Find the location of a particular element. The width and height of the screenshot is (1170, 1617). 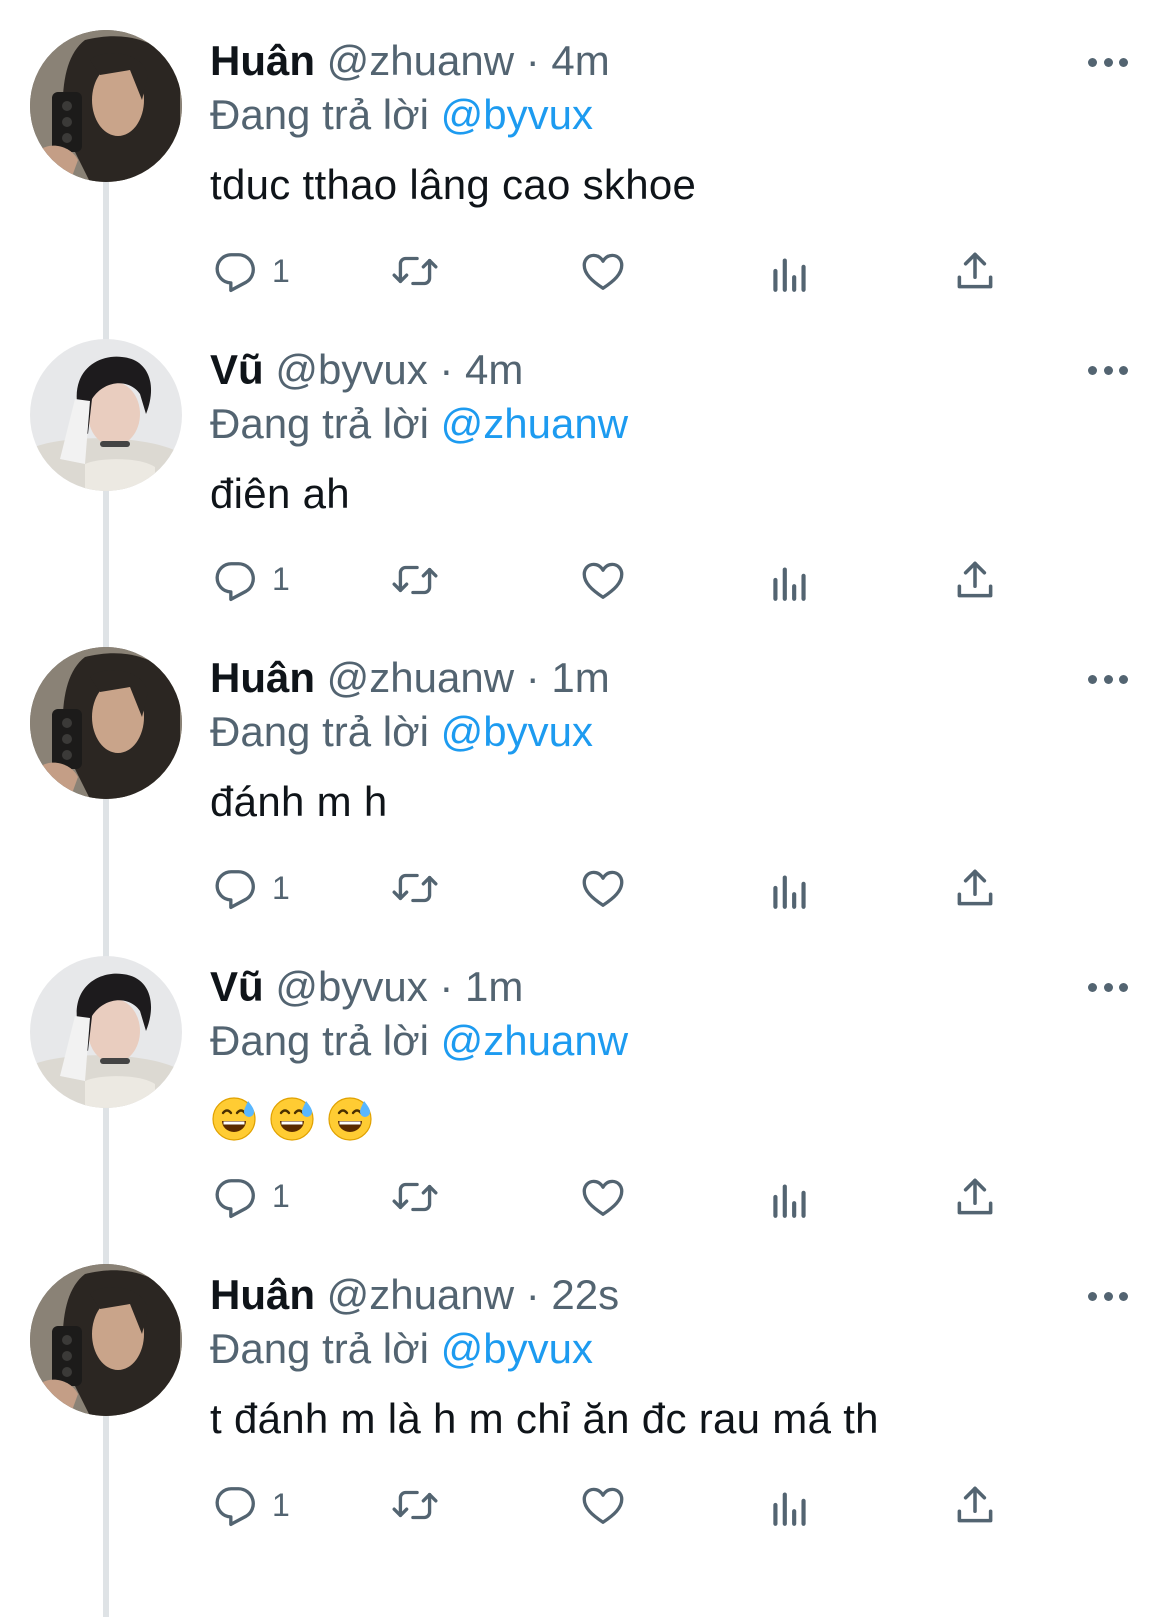

tweet-text: tduc tthao lâng cao skhoe is located at coordinates (453, 184).